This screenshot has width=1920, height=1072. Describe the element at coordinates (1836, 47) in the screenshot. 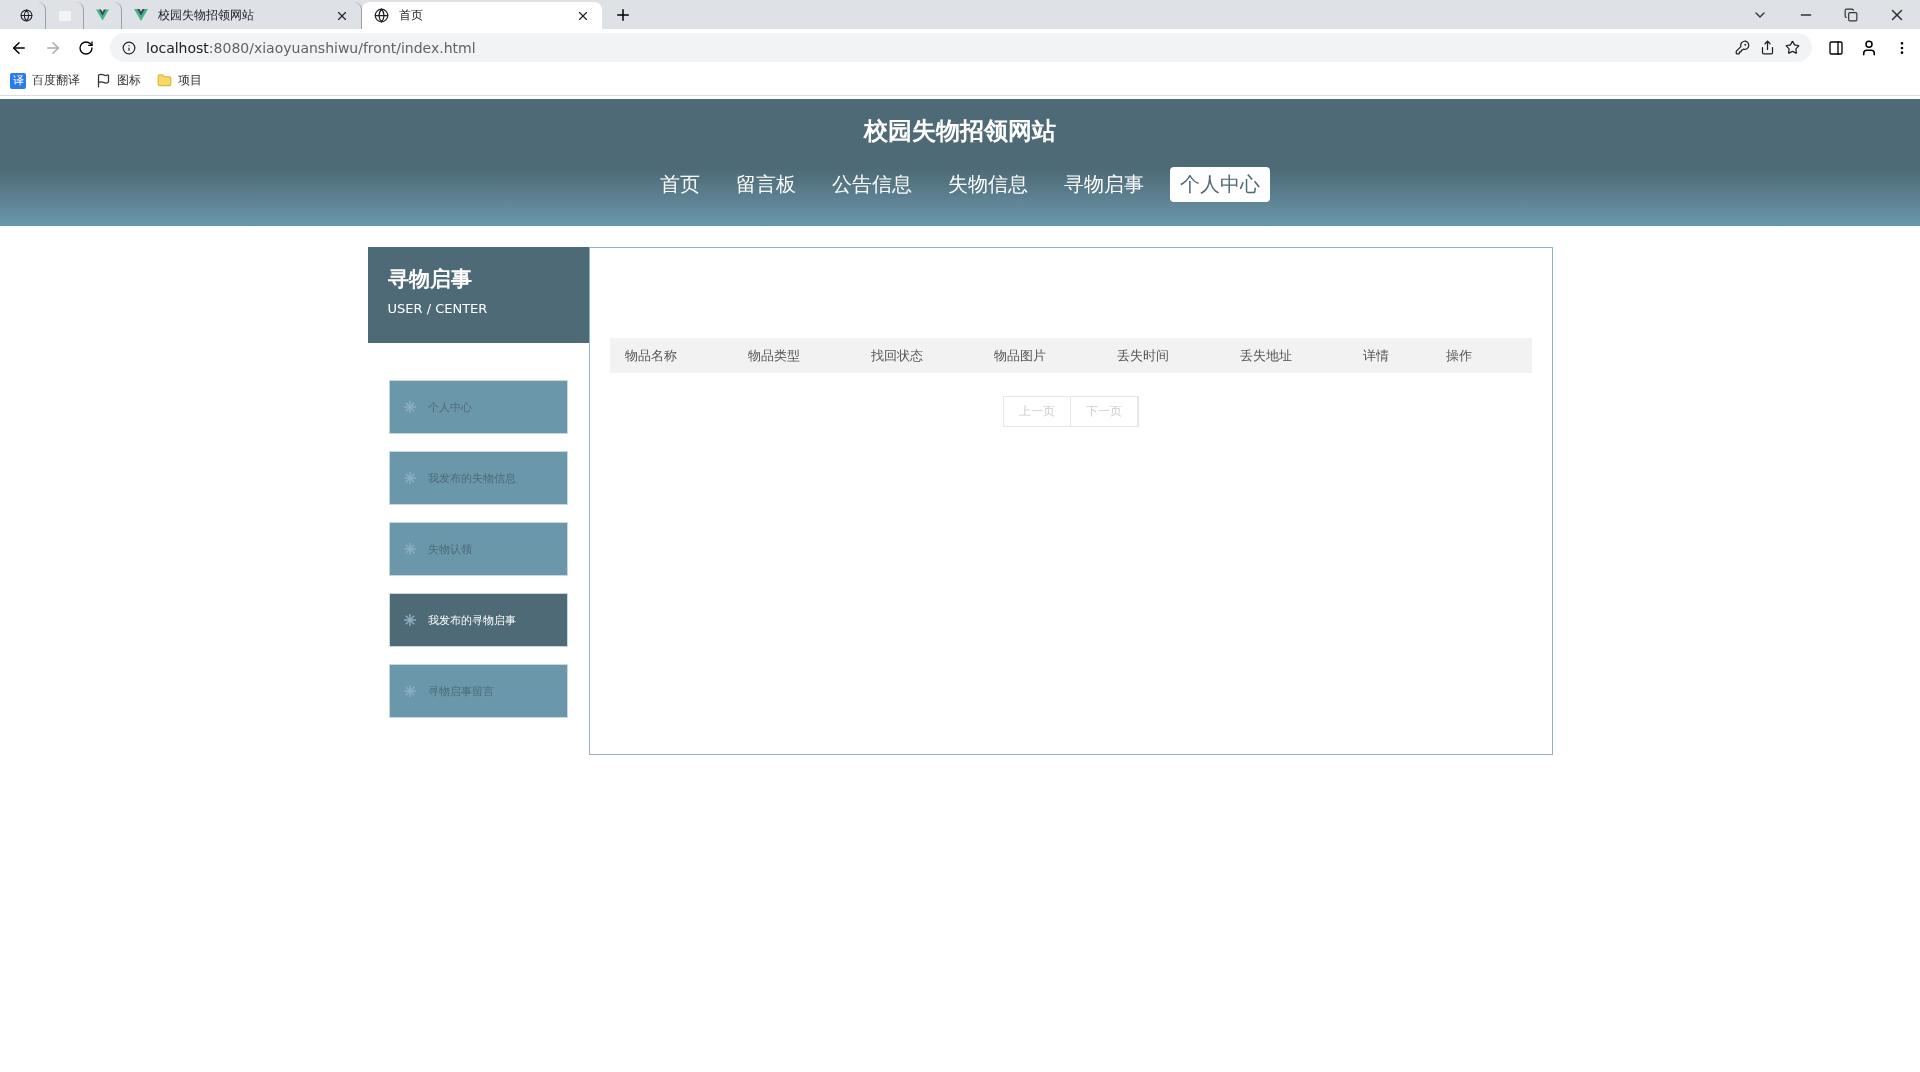

I see `side-panel-icon` at that location.